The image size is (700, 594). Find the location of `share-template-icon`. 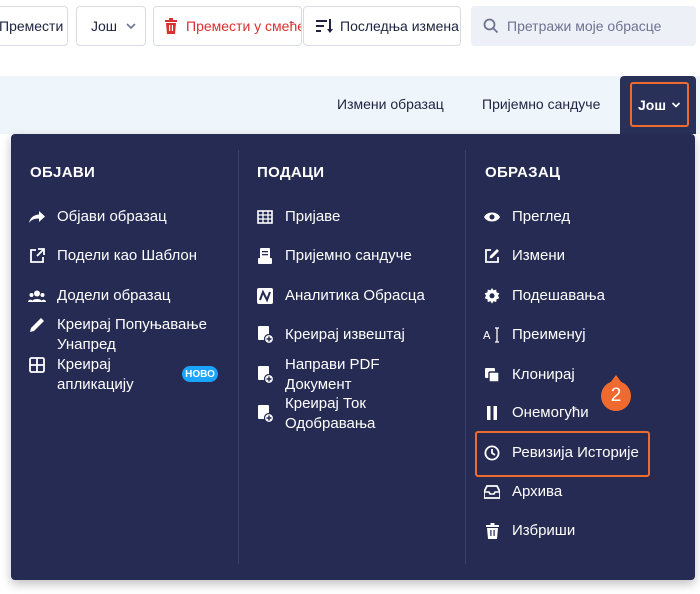

share-template-icon is located at coordinates (37, 256).